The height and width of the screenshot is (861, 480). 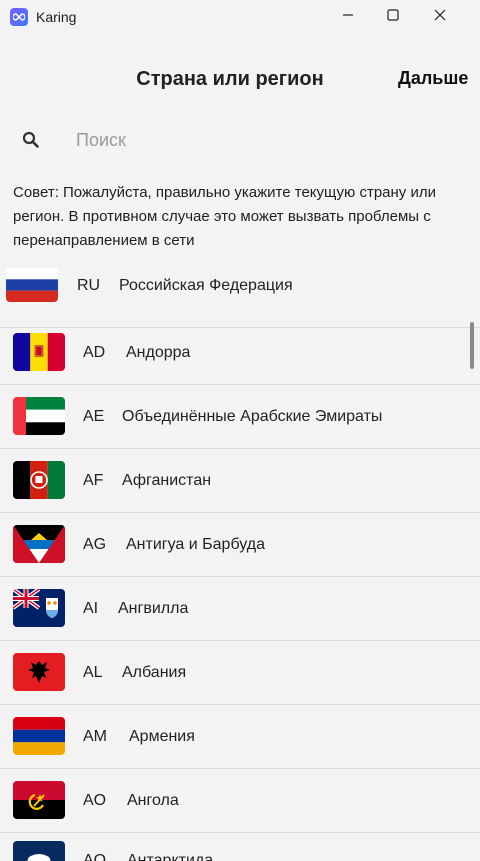 I want to click on country-code: AG, so click(x=95, y=544).